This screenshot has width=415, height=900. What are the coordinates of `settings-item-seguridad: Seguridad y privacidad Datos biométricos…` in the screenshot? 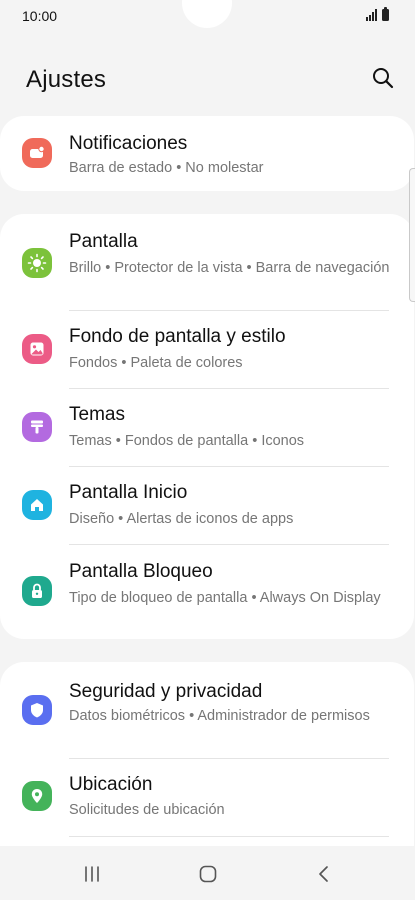 It's located at (207, 710).